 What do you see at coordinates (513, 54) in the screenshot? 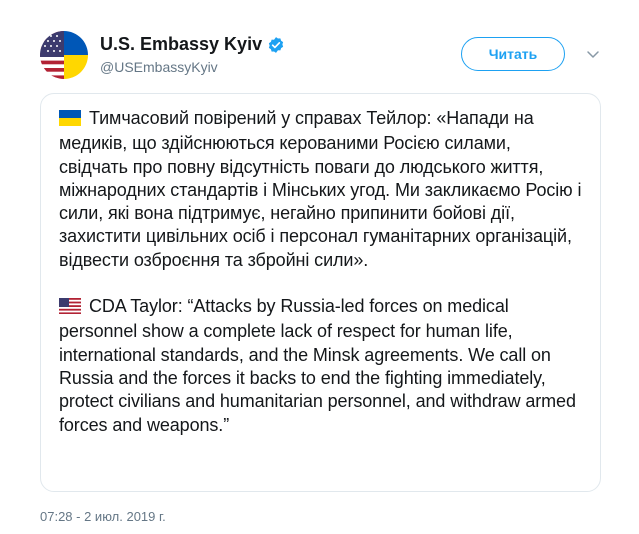
I see `follow-button: Читать` at bounding box center [513, 54].